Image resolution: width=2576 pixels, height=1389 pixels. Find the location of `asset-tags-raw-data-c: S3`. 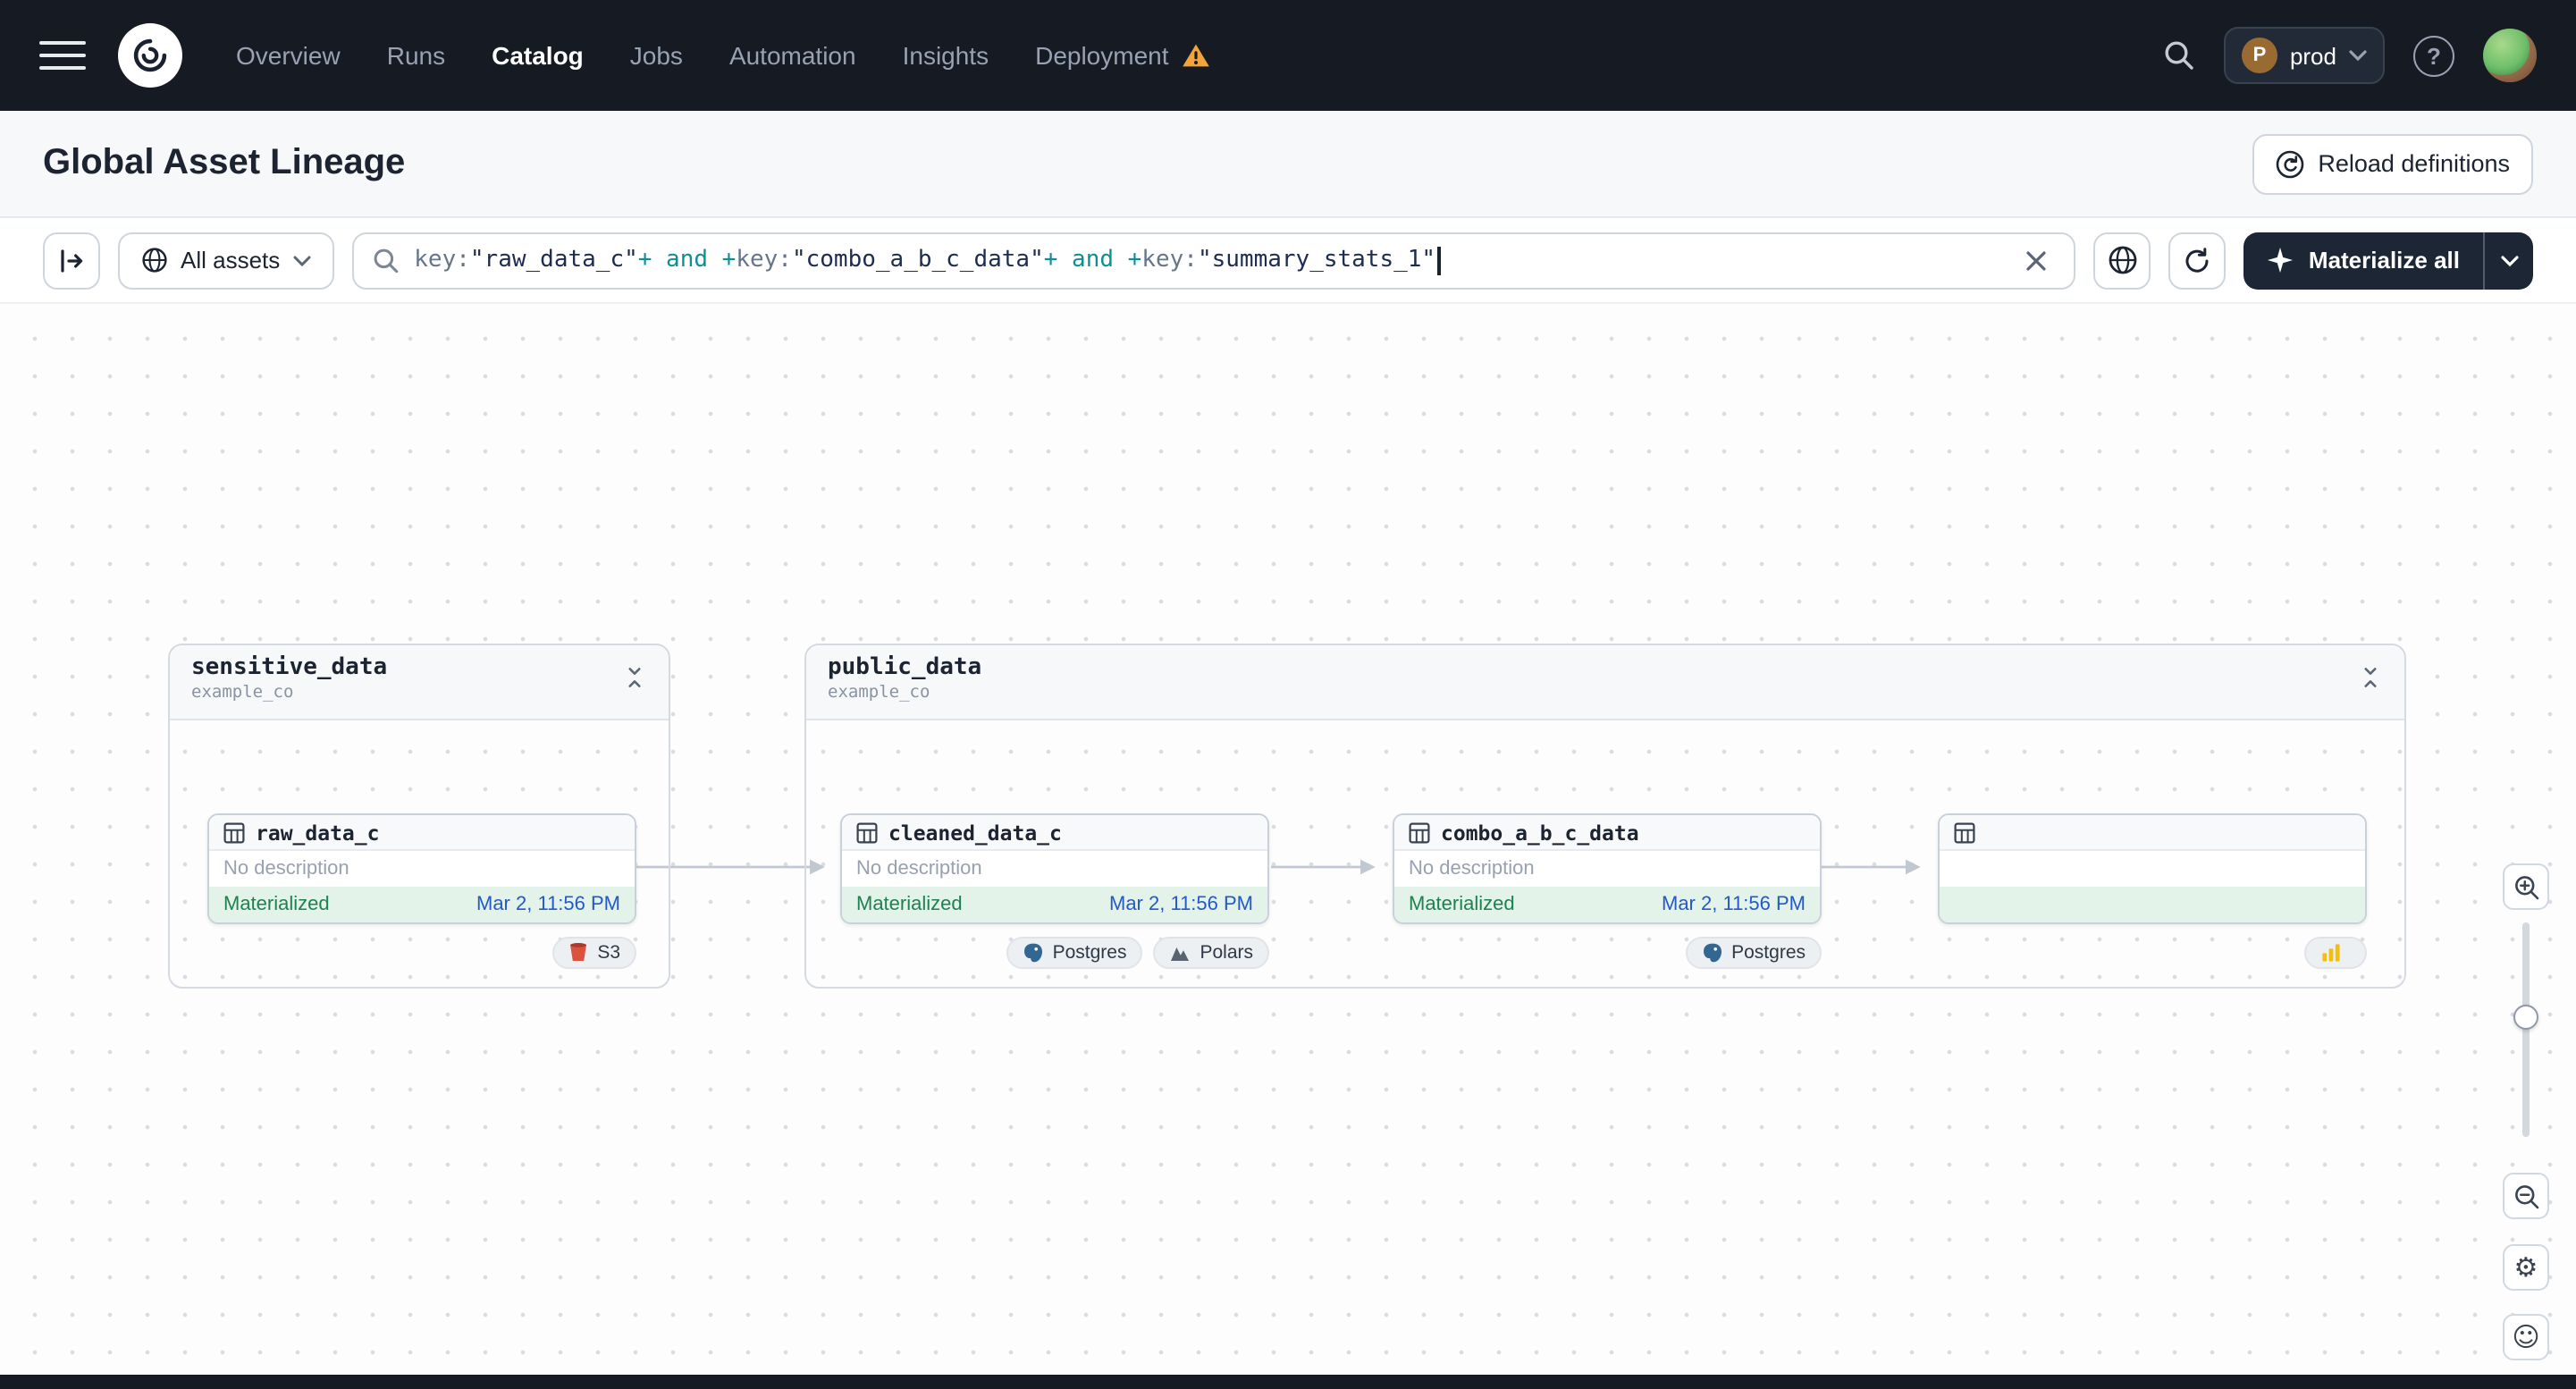

asset-tags-raw-data-c: S3 is located at coordinates (422, 953).